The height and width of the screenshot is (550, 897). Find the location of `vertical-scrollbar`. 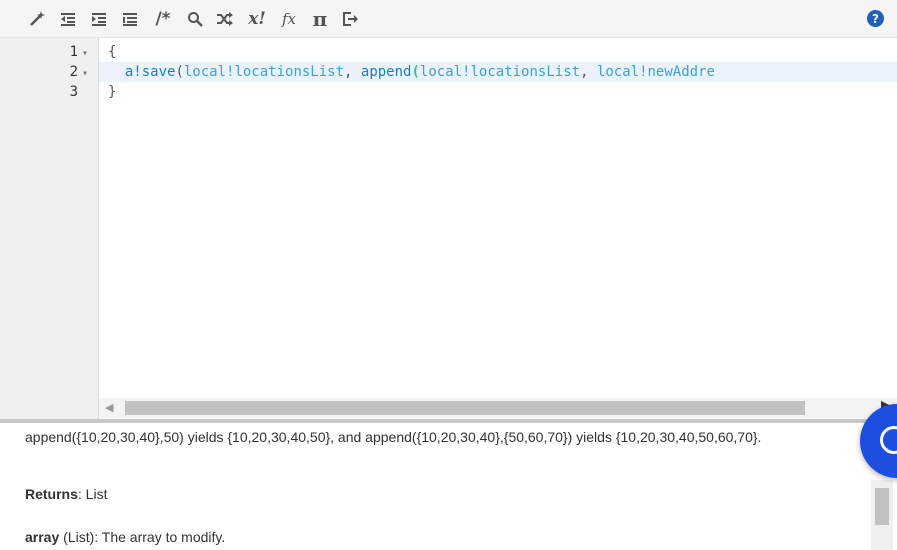

vertical-scrollbar is located at coordinates (882, 515).